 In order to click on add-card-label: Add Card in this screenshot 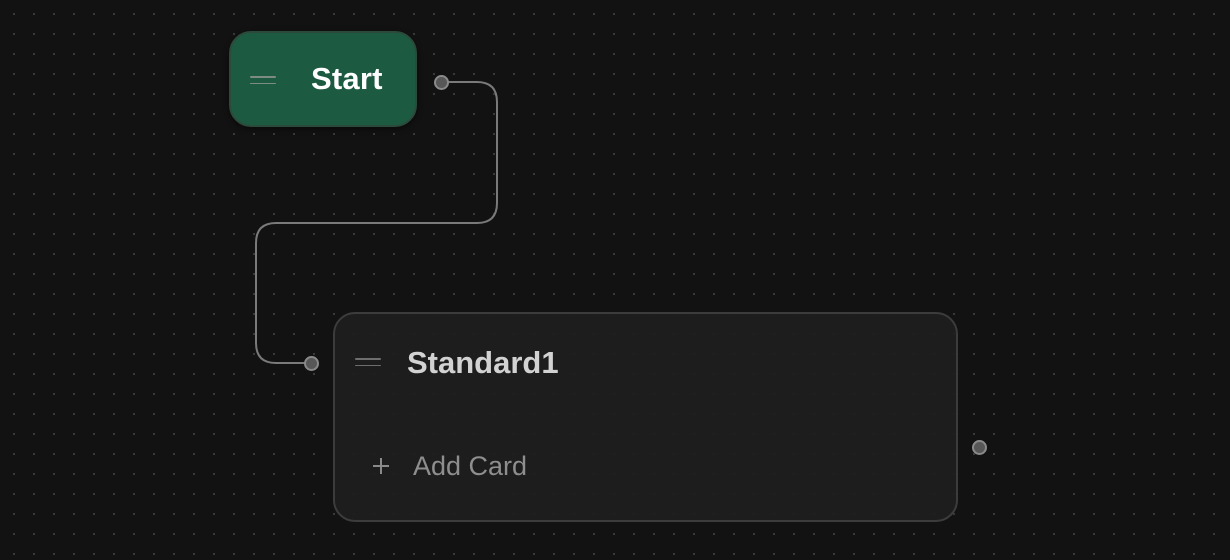, I will do `click(470, 466)`.